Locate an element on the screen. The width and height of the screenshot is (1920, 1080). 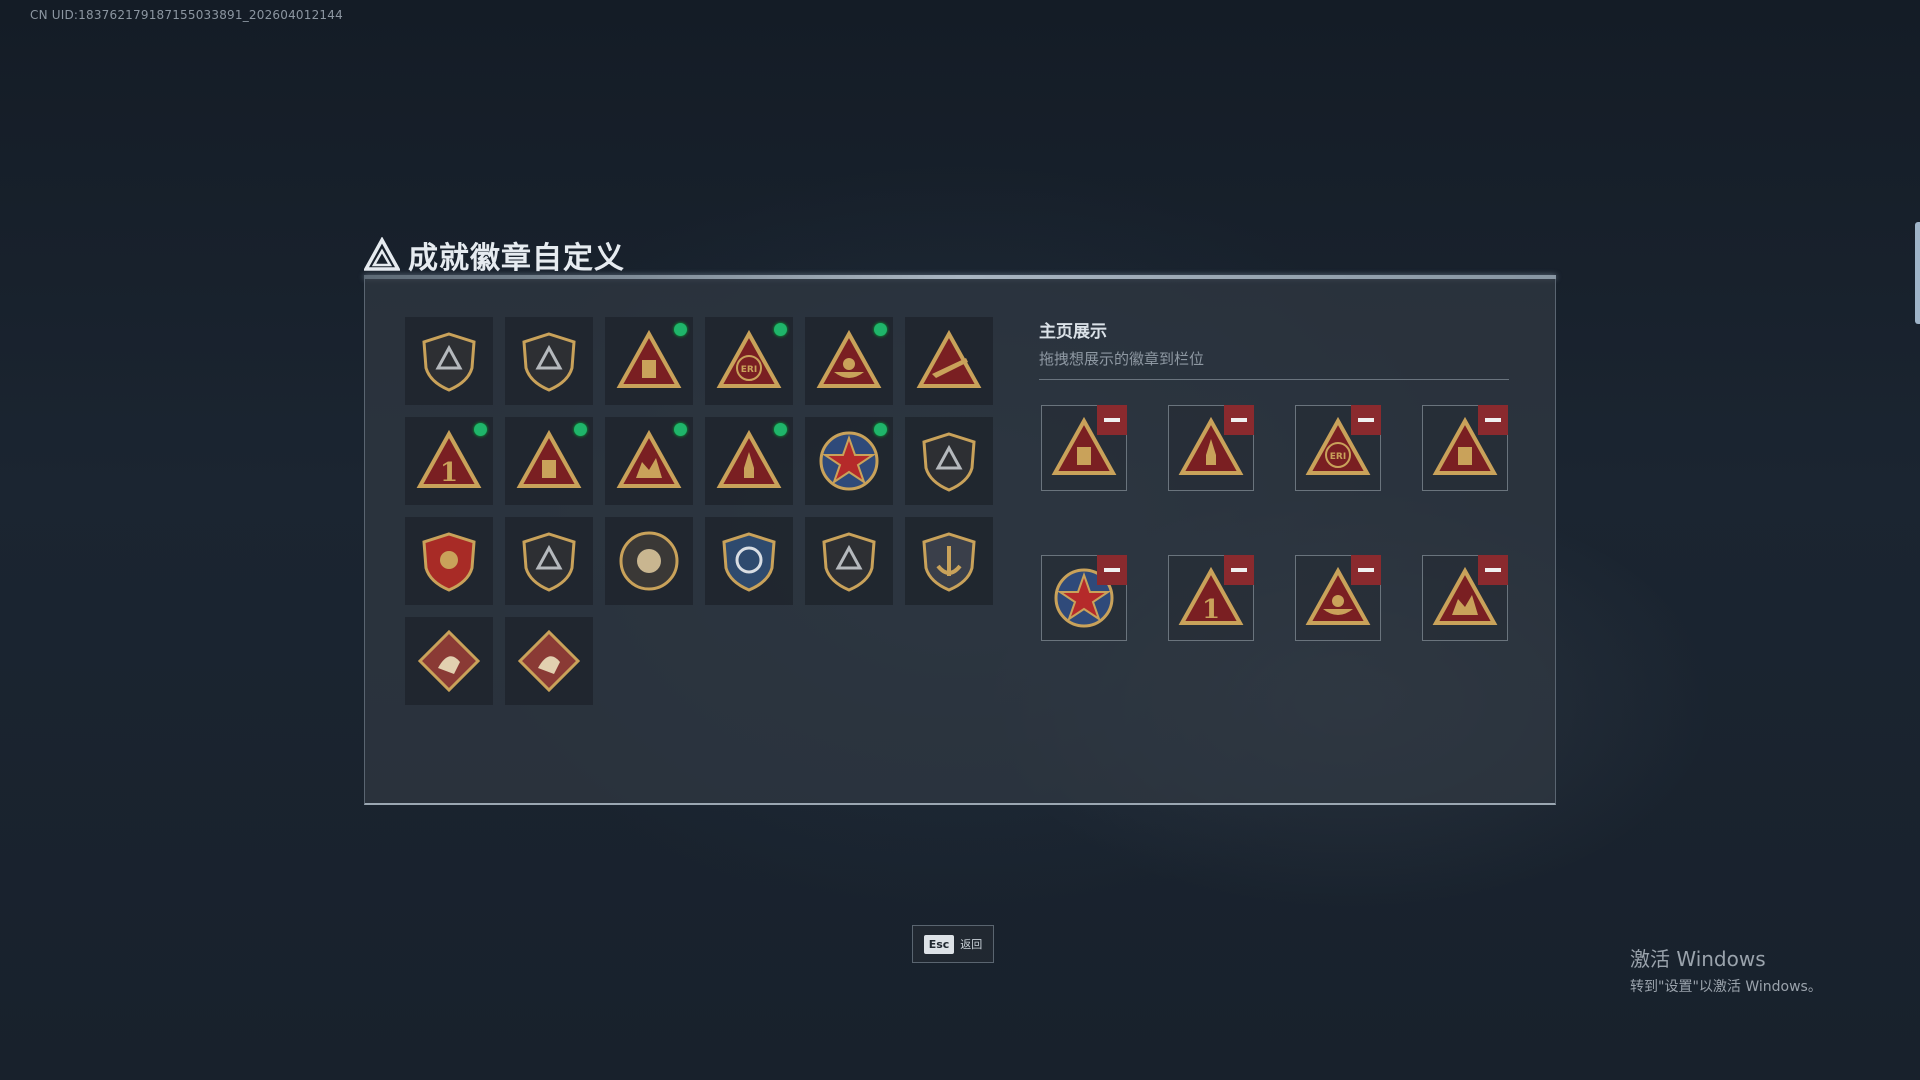
page-title: 成就徽章自定义 is located at coordinates (516, 258).